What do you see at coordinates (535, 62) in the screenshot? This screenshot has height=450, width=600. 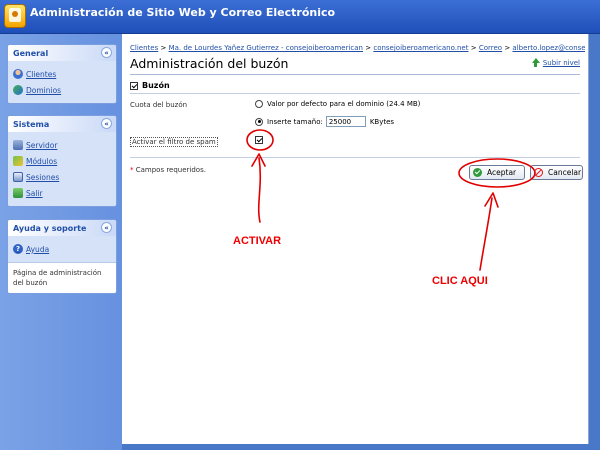 I see `up-arrow-icon` at bounding box center [535, 62].